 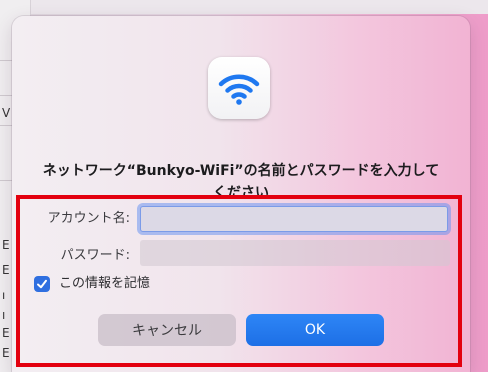 What do you see at coordinates (241, 171) in the screenshot?
I see `dialog-title-line1: ネットワーク“Bunkyo-WiFi”の名前とパスワードを入力して` at bounding box center [241, 171].